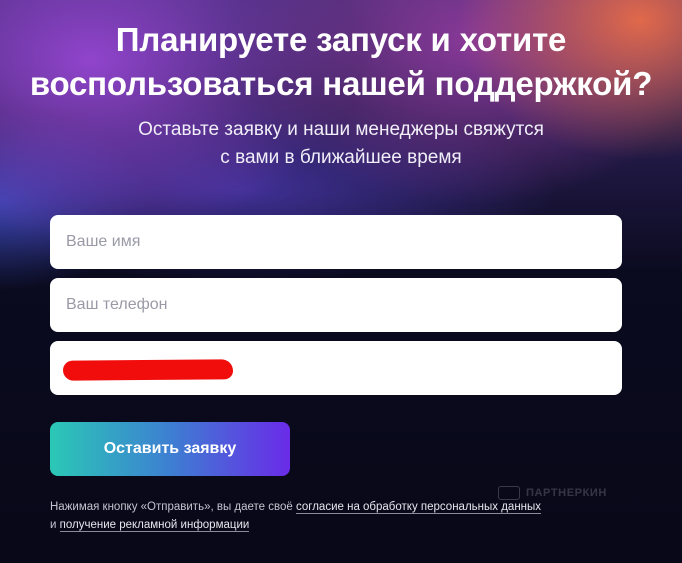 Image resolution: width=682 pixels, height=563 pixels. I want to click on submit-button: Оставить заявку, so click(170, 449).